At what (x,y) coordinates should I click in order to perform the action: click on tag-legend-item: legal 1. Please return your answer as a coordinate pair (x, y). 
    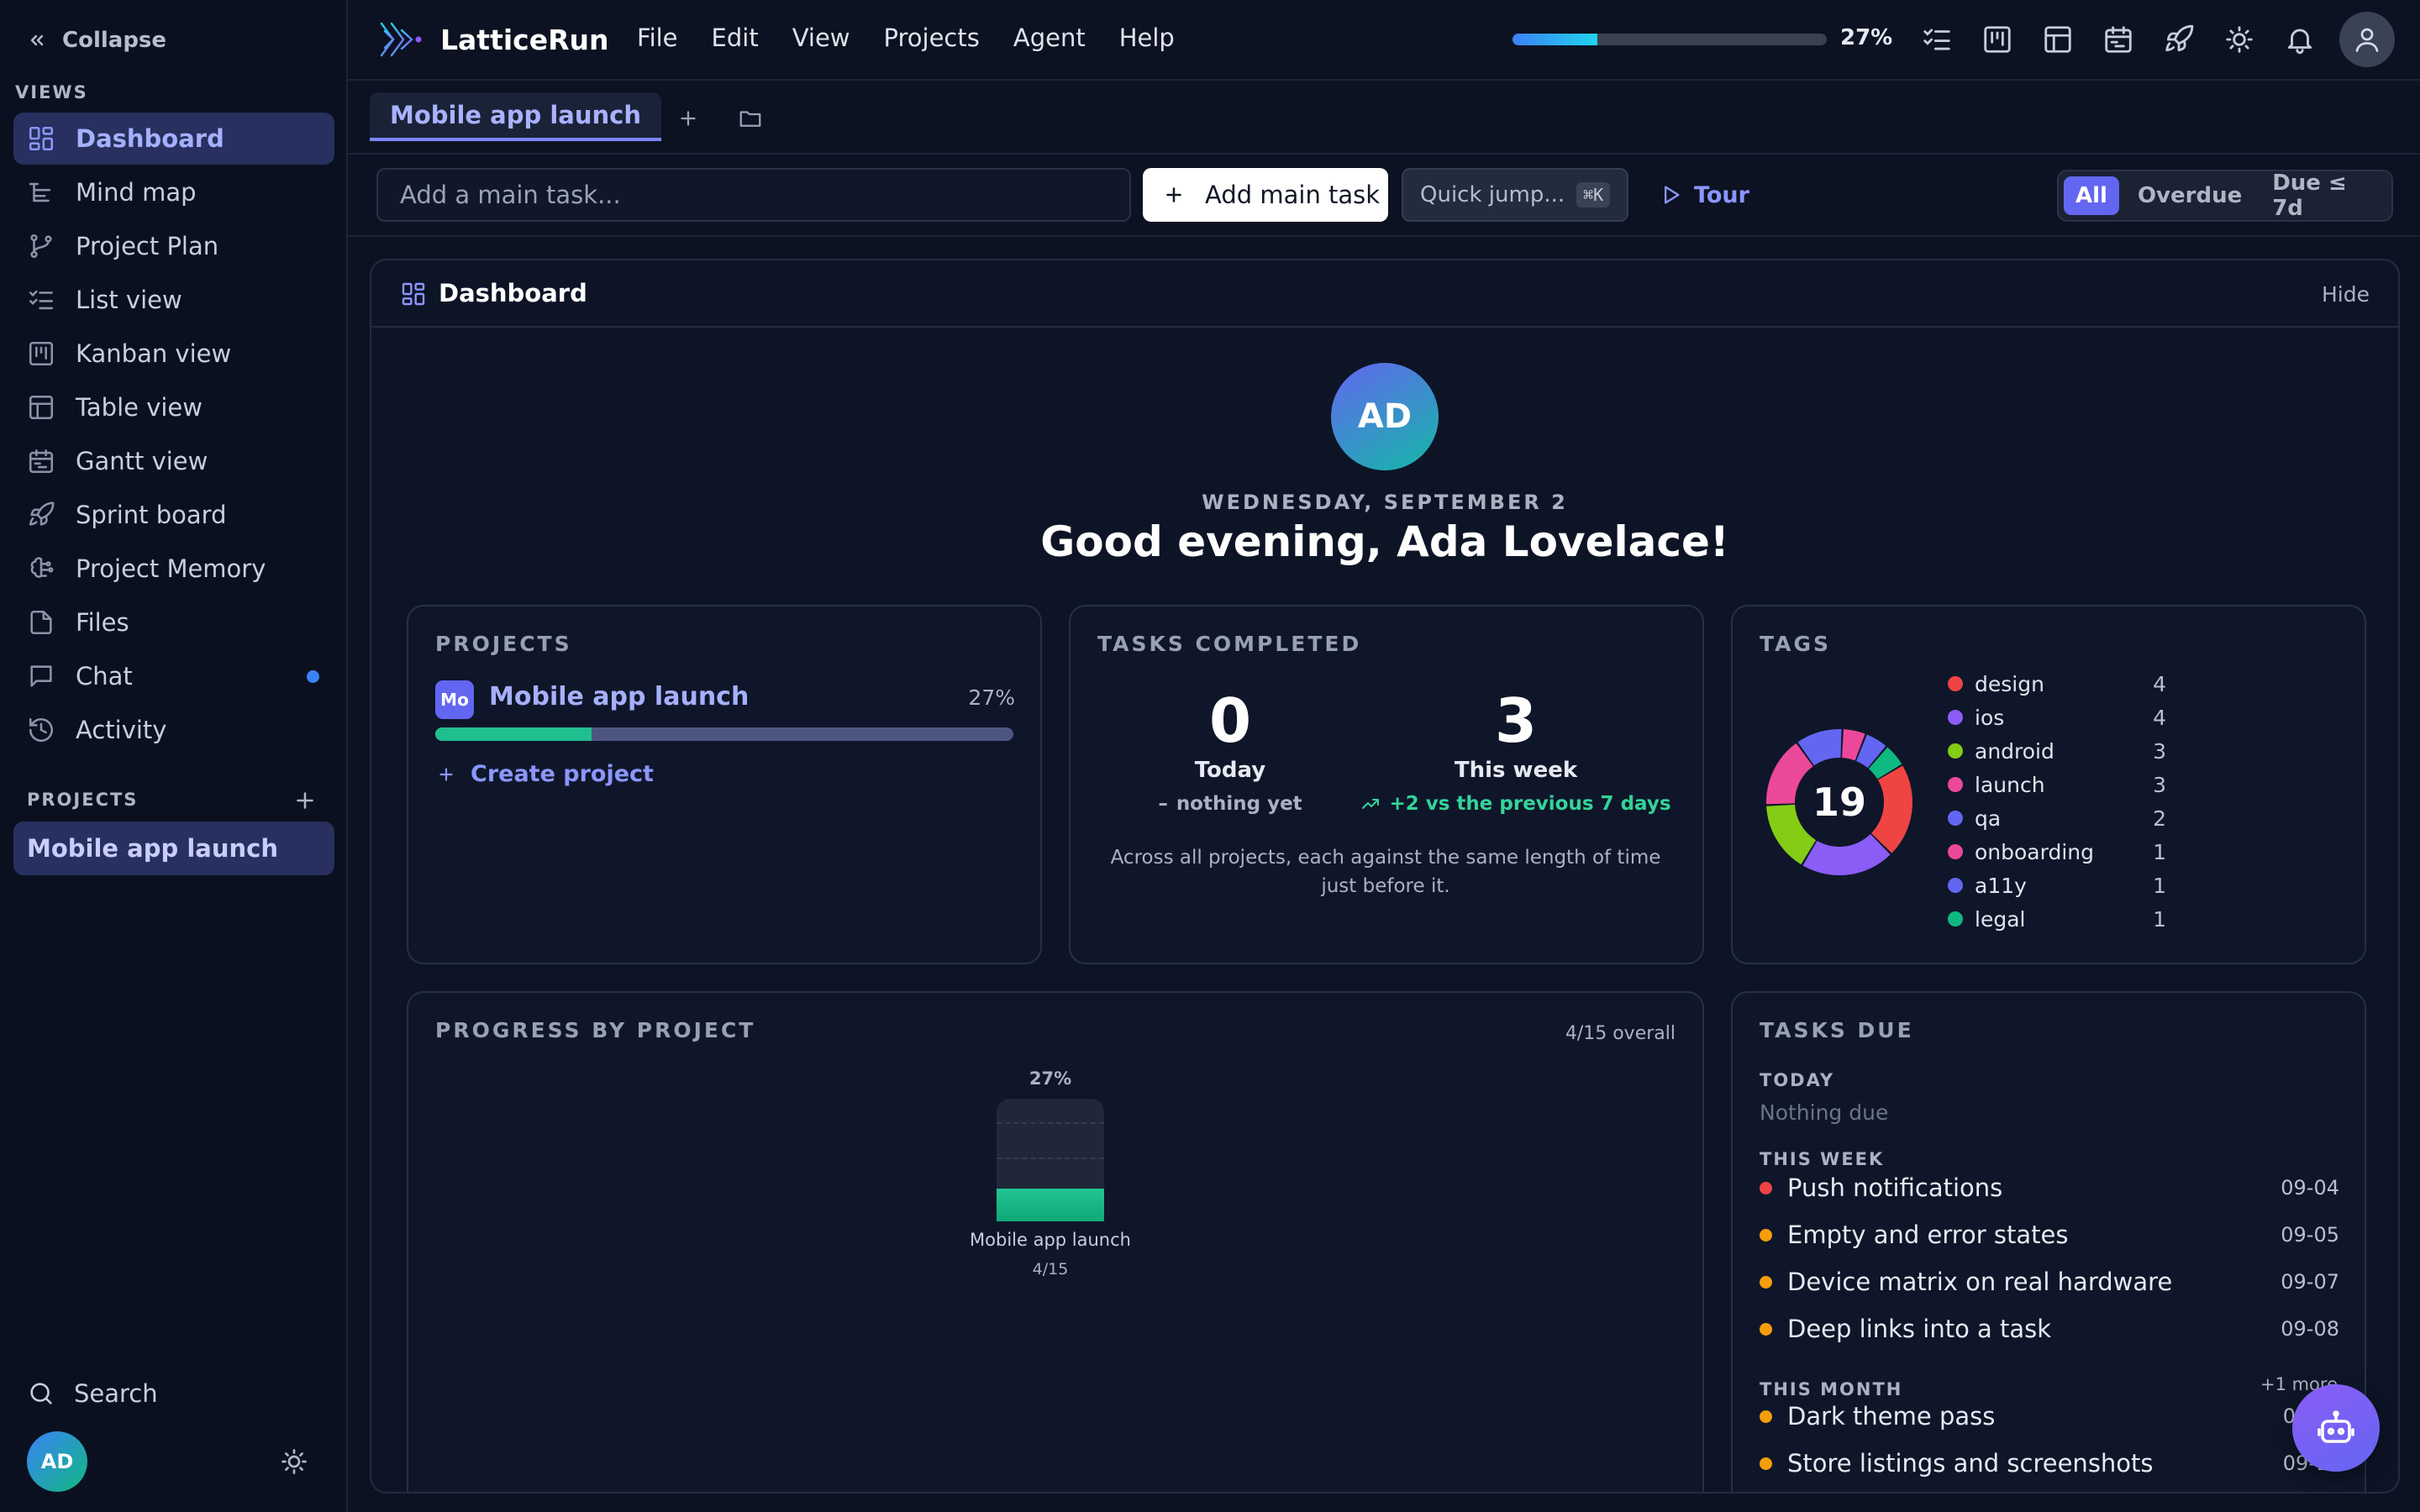
    Looking at the image, I should click on (2057, 919).